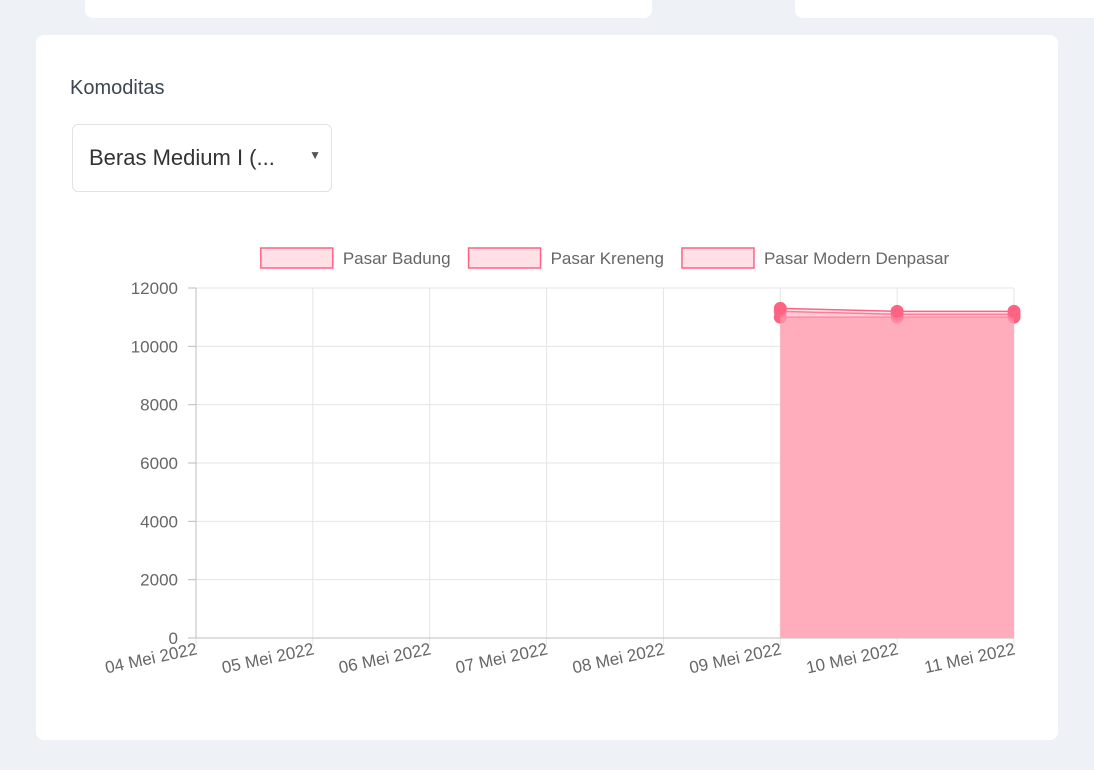 The width and height of the screenshot is (1094, 770). Describe the element at coordinates (970, 658) in the screenshot. I see `x-tick-label: 11 Mei 2022` at that location.